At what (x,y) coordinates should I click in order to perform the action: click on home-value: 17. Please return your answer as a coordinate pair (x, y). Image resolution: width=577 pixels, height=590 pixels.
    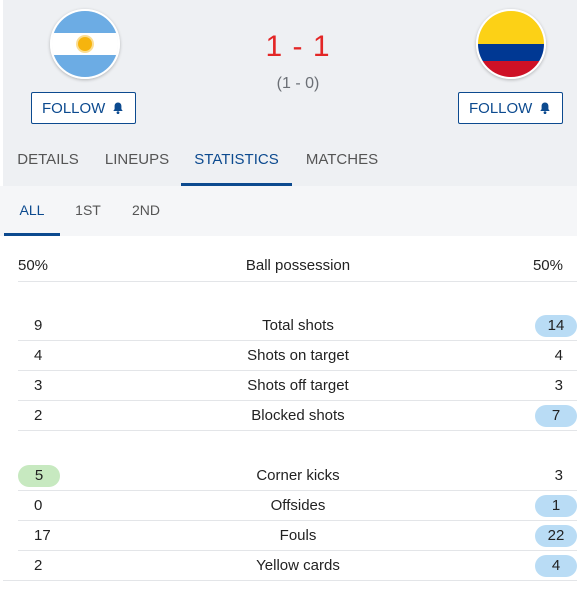
    Looking at the image, I should click on (43, 536).